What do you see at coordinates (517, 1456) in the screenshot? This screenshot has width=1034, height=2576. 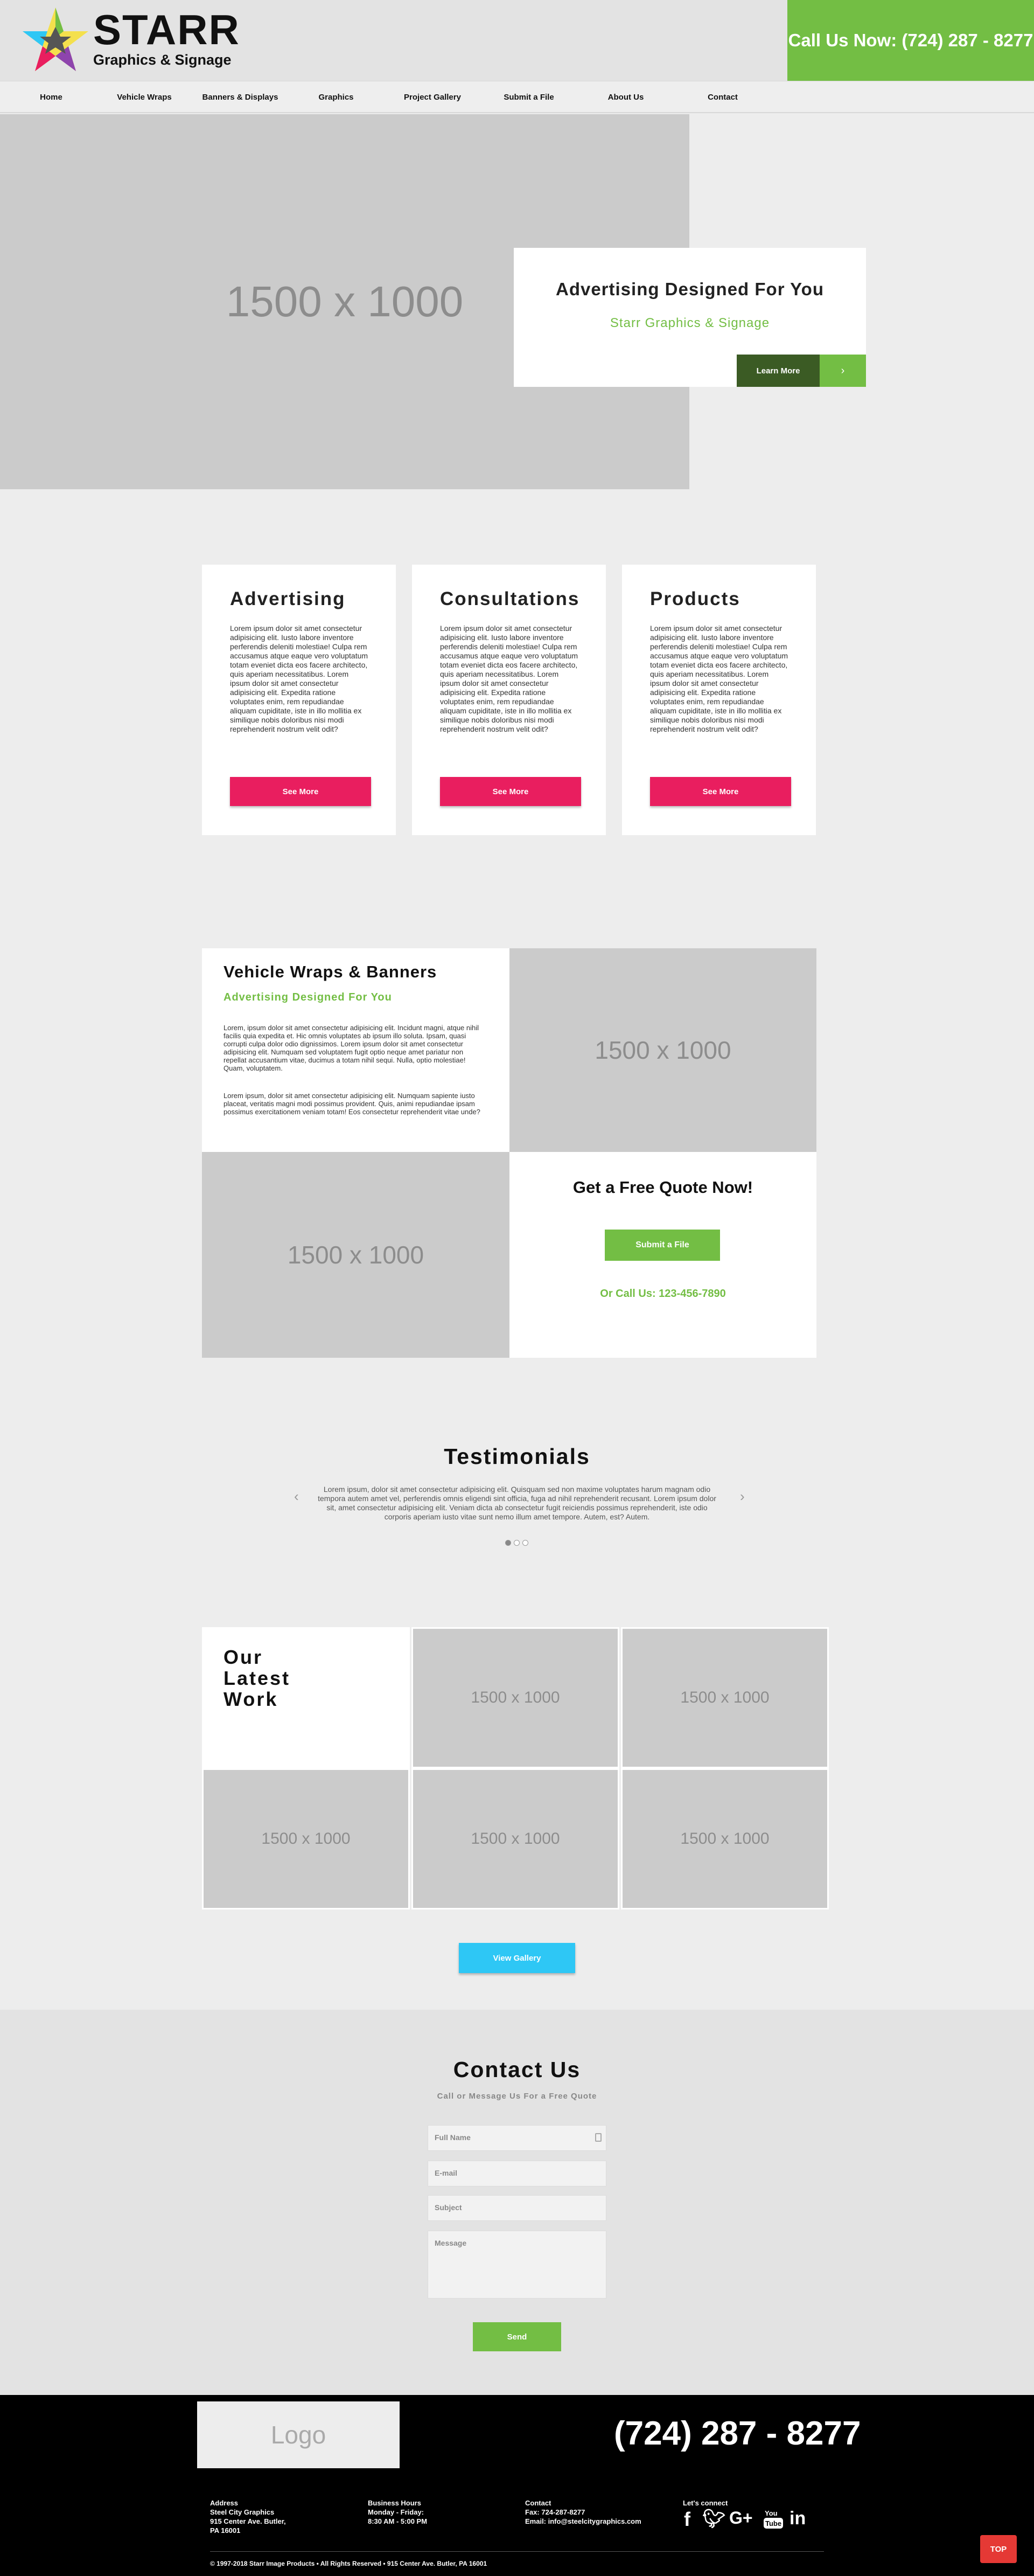 I see `testimonials-title: Testimonials` at bounding box center [517, 1456].